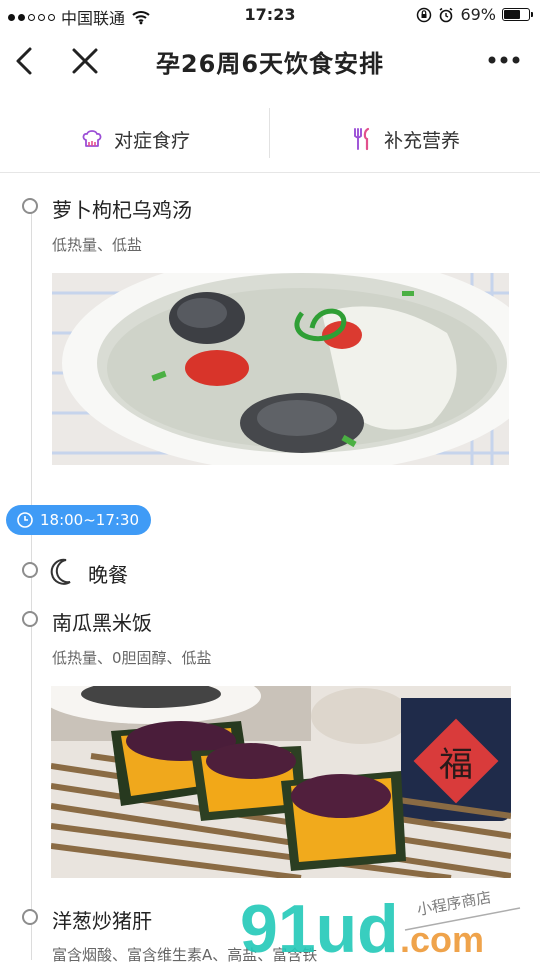 The image size is (540, 965). I want to click on svg-text: .com, so click(442, 939).